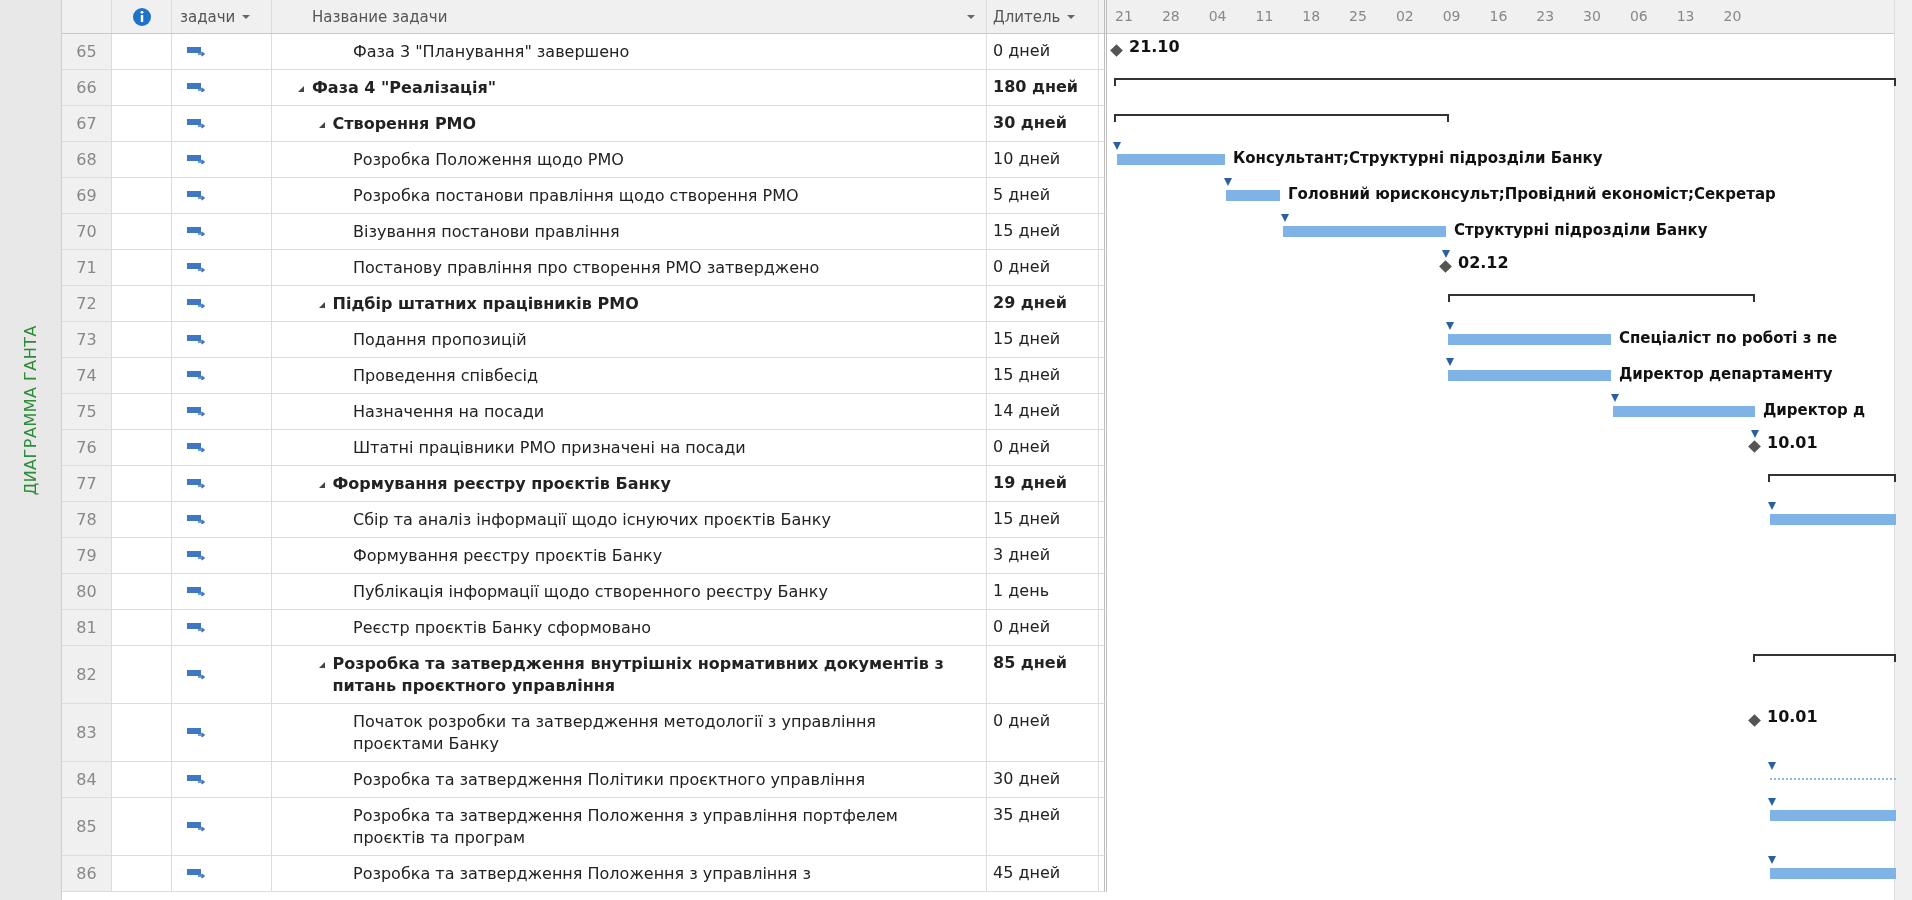  Describe the element at coordinates (87, 340) in the screenshot. I see `row-number: 73` at that location.